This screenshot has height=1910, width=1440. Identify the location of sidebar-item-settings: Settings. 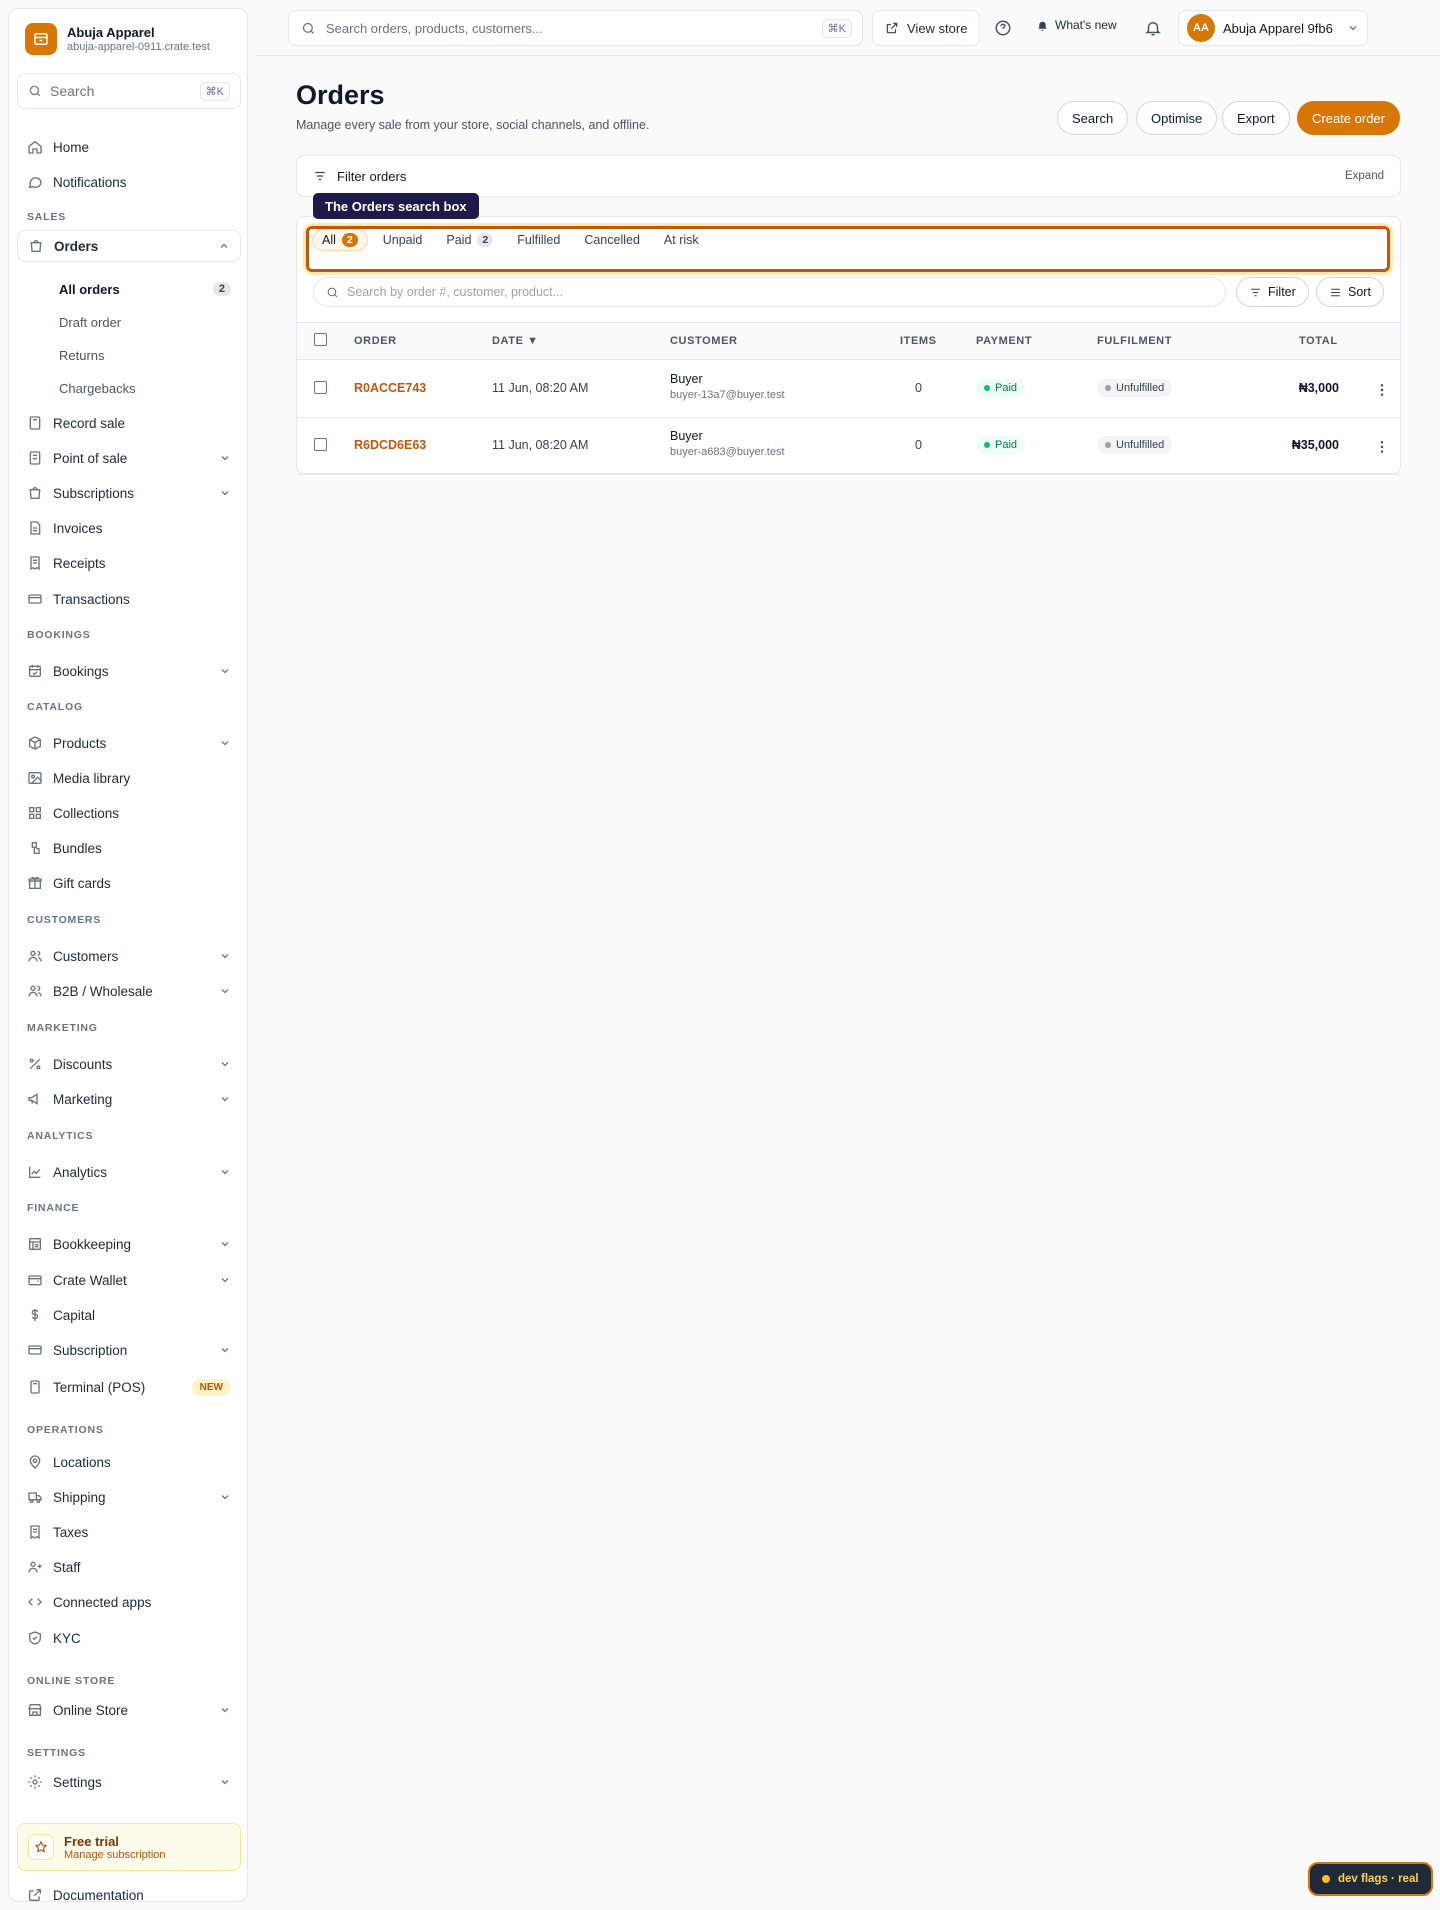
(129, 1782).